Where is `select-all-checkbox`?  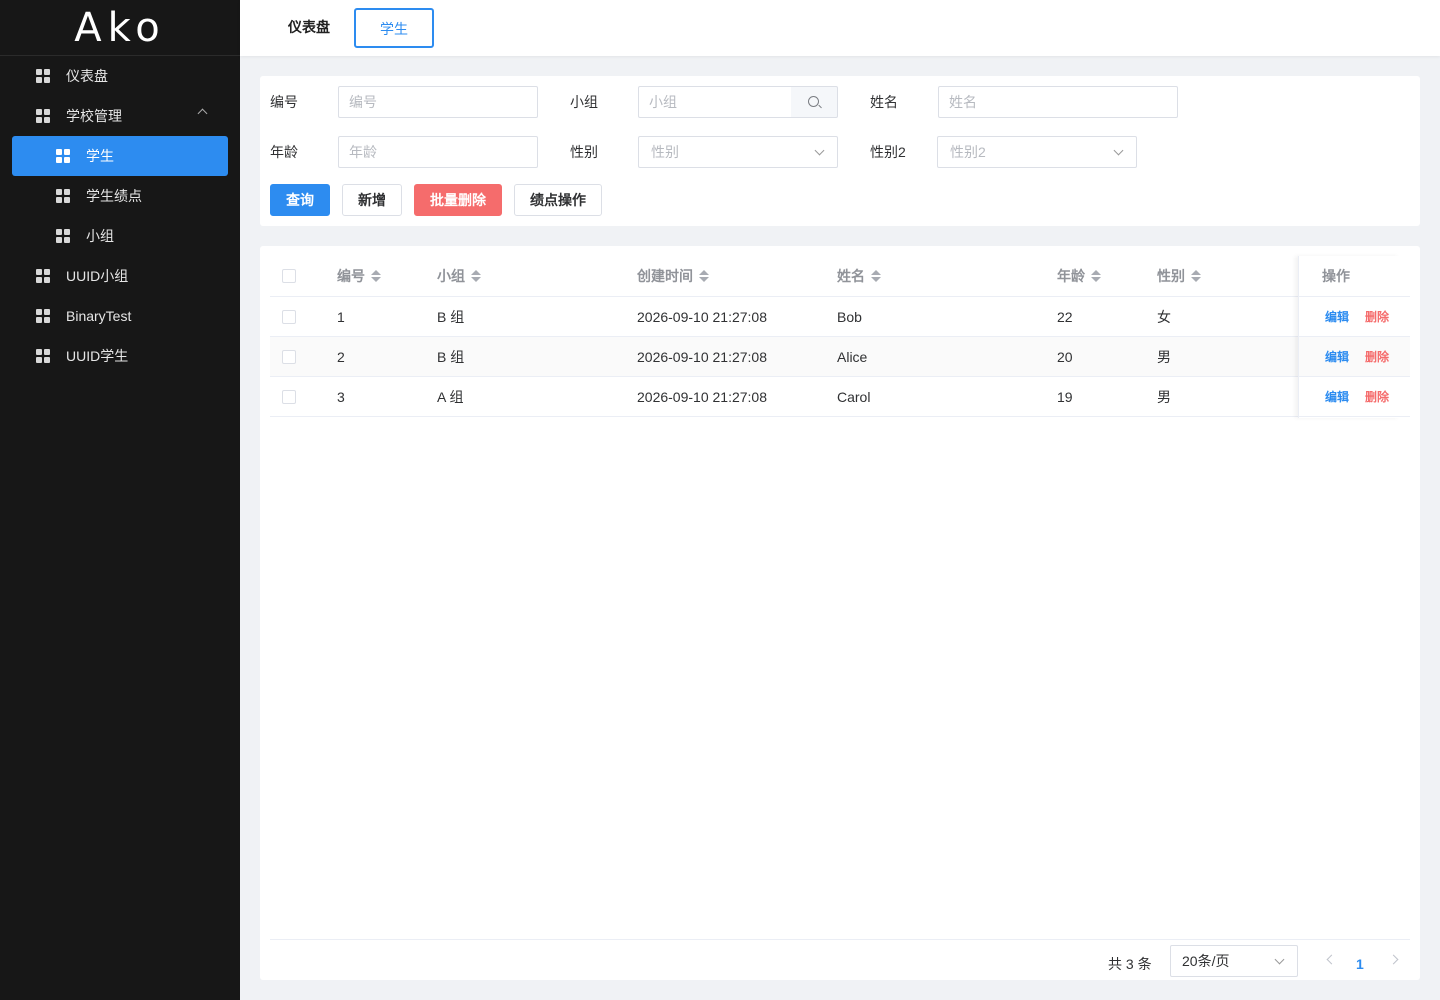
select-all-checkbox is located at coordinates (289, 276).